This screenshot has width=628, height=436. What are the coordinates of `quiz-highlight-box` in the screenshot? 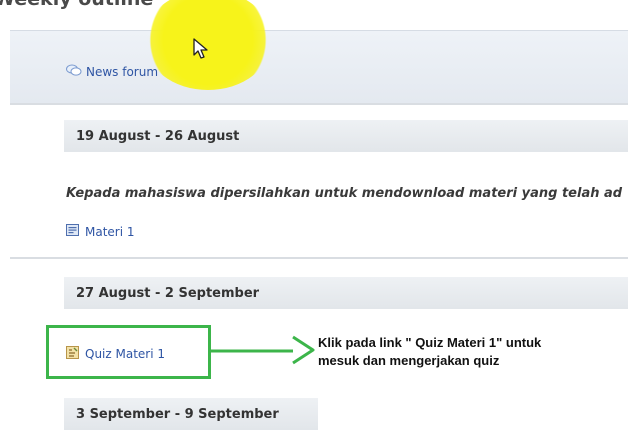 It's located at (128, 352).